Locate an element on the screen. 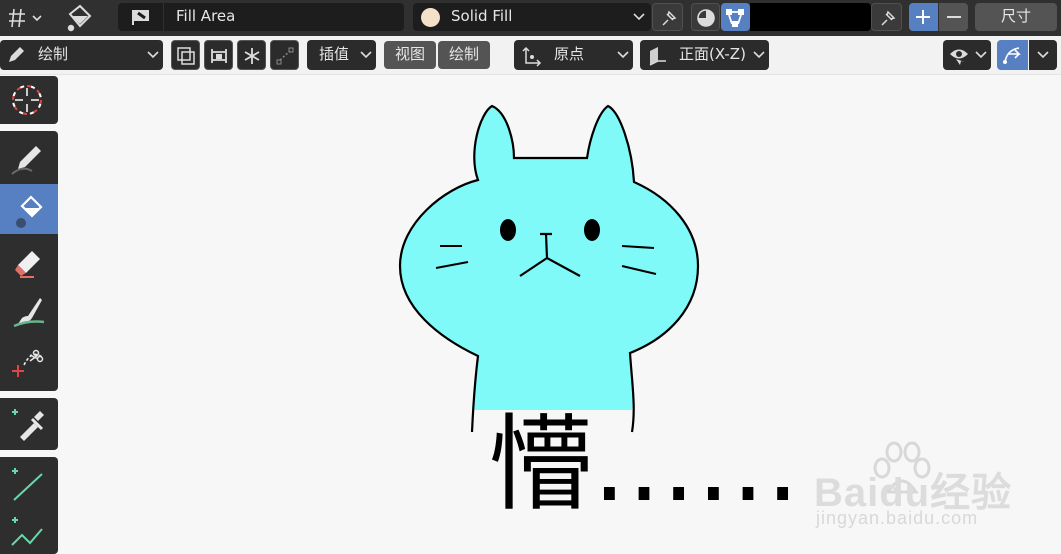  cat-left-eye is located at coordinates (508, 230).